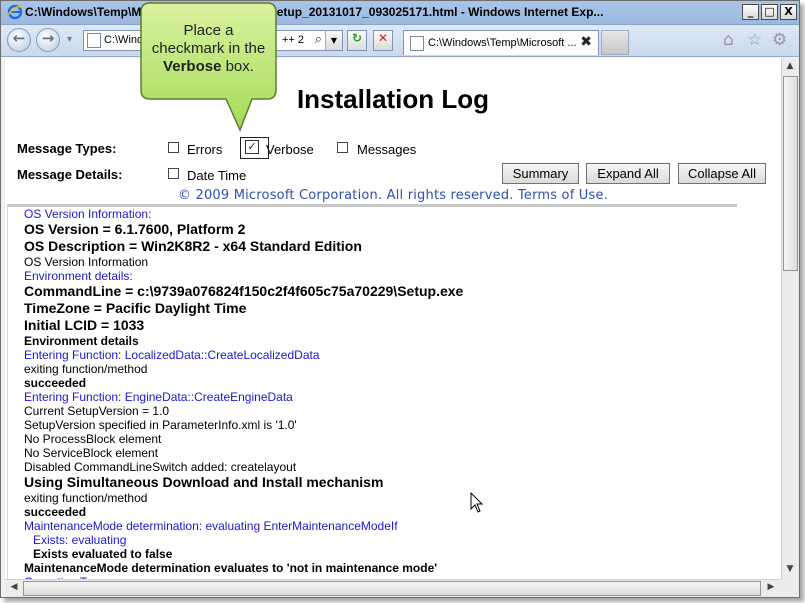  I want to click on expand-all-button: Expand All, so click(628, 173).